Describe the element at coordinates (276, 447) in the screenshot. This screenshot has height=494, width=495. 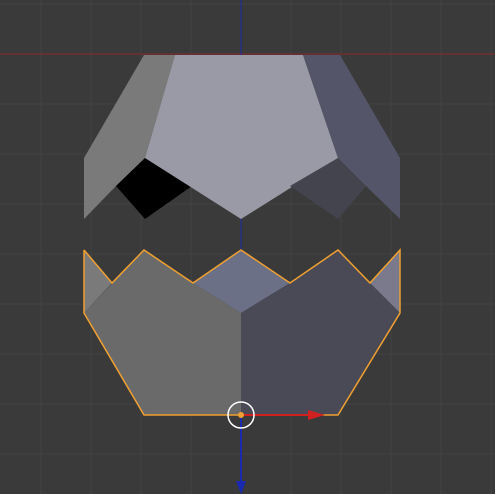
I see `transform-gizmo` at that location.